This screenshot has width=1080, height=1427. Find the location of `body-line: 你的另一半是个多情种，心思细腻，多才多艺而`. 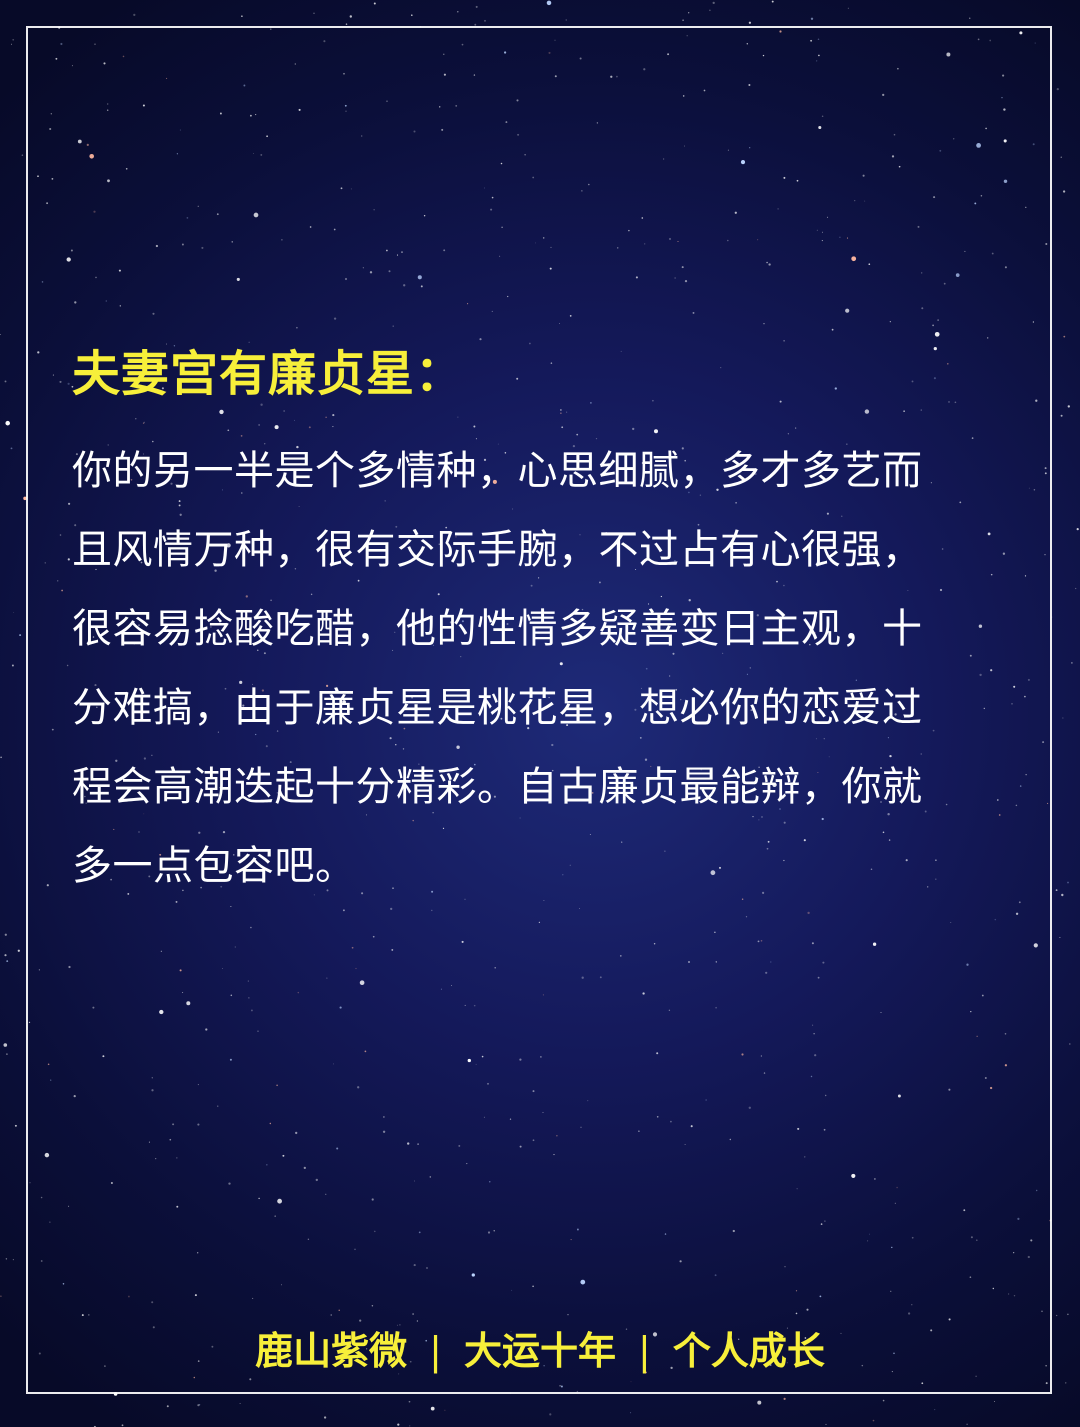

body-line: 你的另一半是个多情种，心思细腻，多才多艺而 is located at coordinates (497, 471).